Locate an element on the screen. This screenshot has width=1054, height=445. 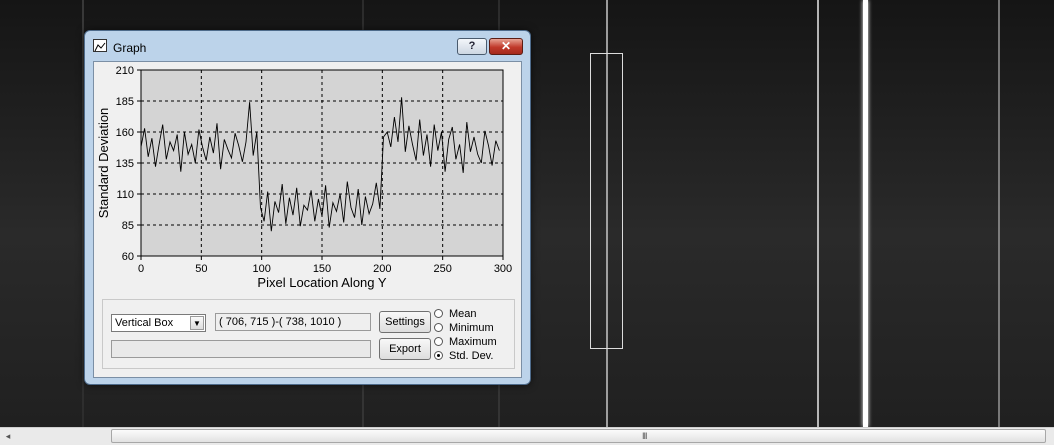
scrollbar-thumb: III is located at coordinates (578, 436).